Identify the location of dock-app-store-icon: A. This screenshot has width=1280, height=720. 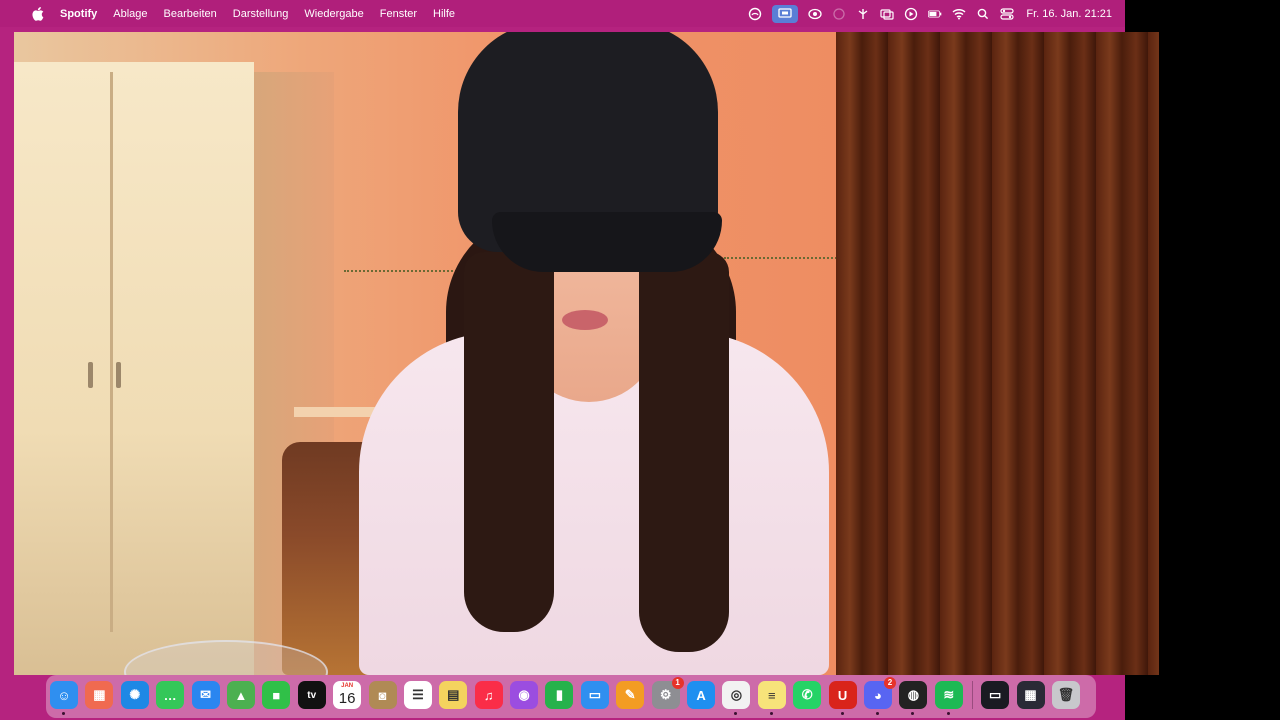
(701, 695).